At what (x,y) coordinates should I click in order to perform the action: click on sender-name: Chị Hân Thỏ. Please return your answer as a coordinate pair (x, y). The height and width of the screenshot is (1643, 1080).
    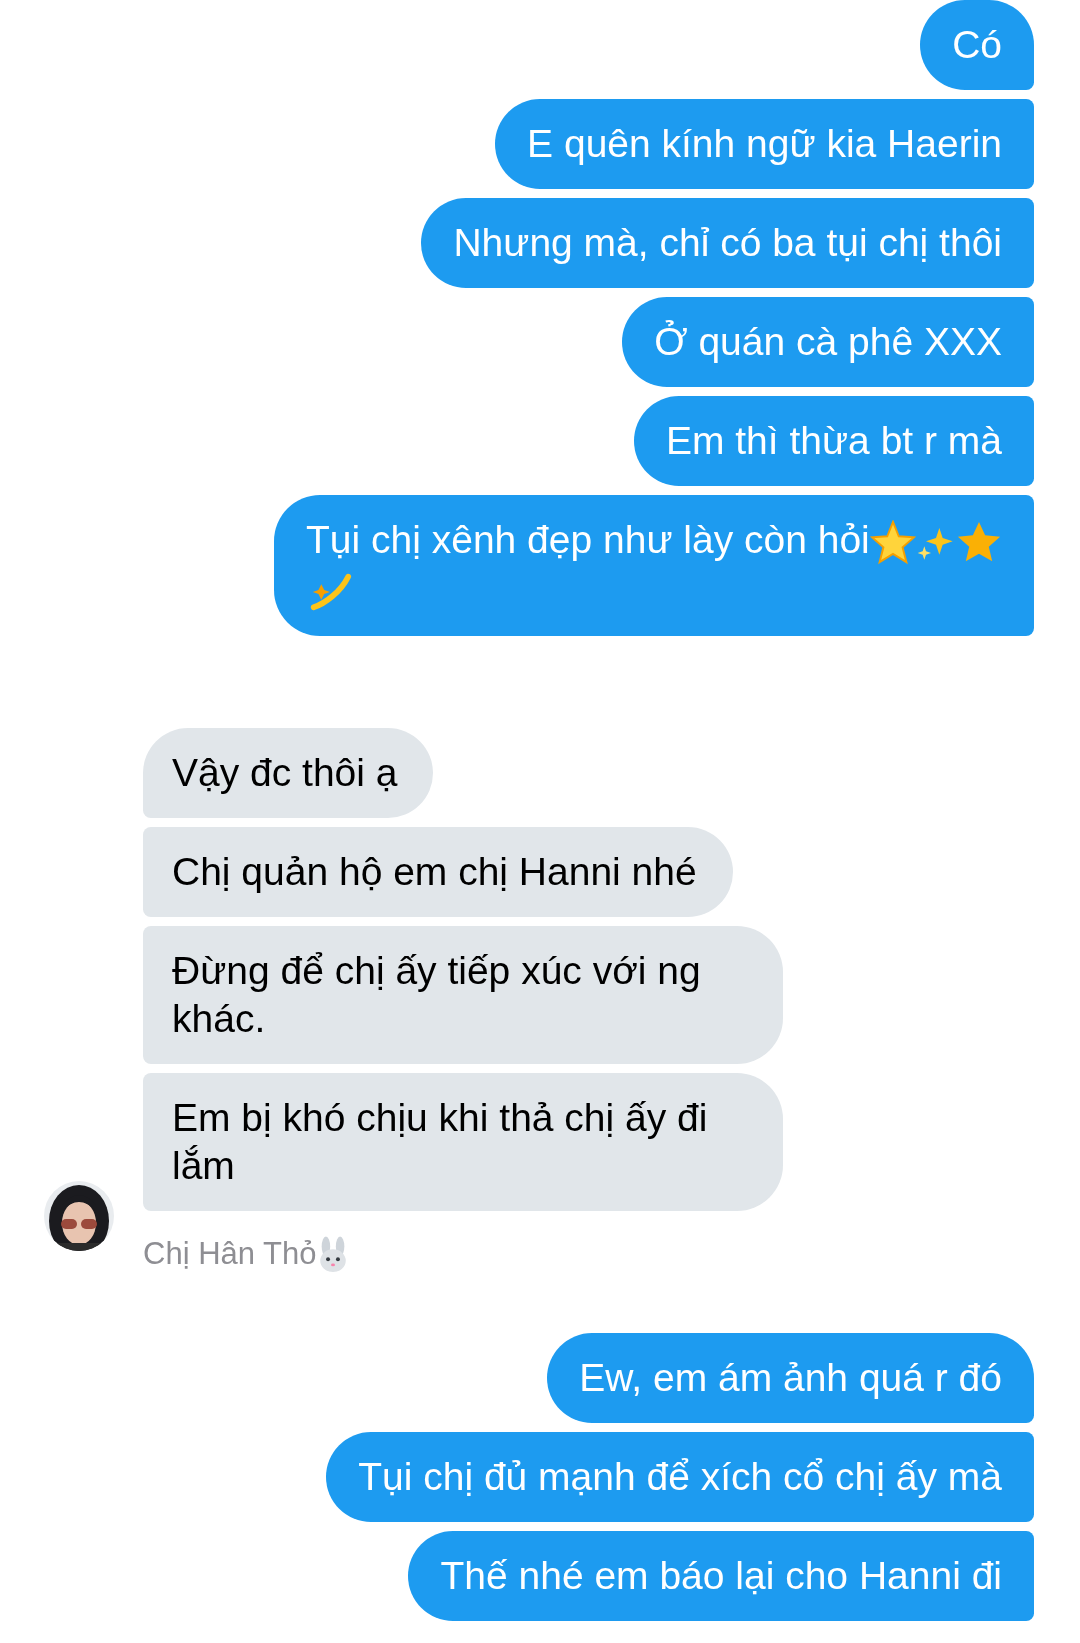
    Looking at the image, I should click on (230, 1254).